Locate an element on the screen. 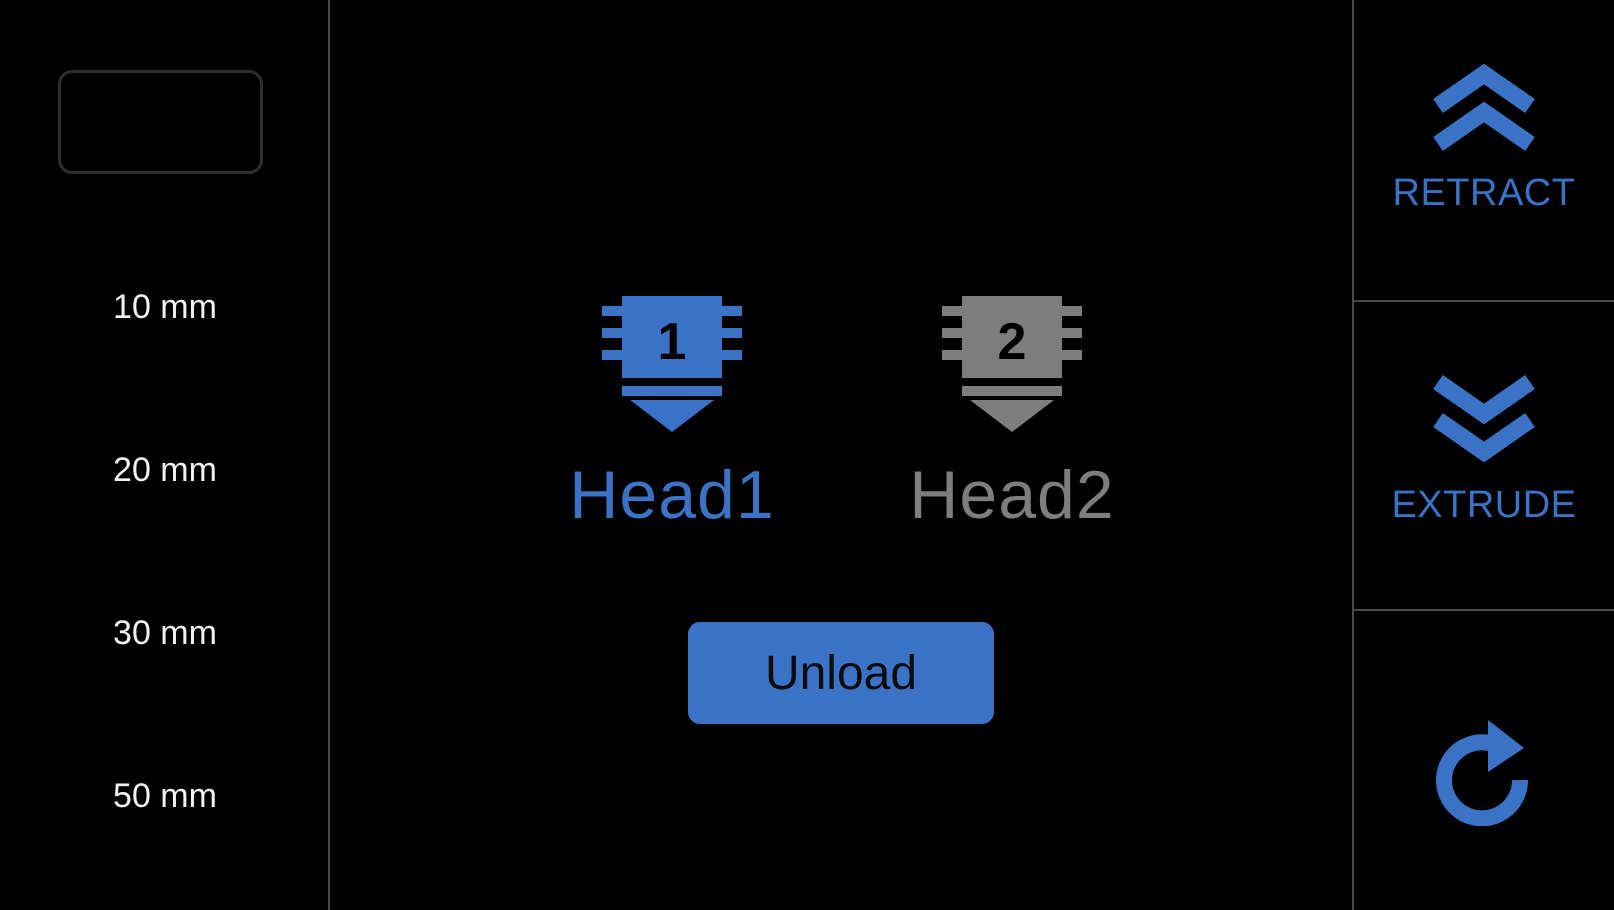 The image size is (1614, 910). retract-button: RETRACT is located at coordinates (1484, 151).